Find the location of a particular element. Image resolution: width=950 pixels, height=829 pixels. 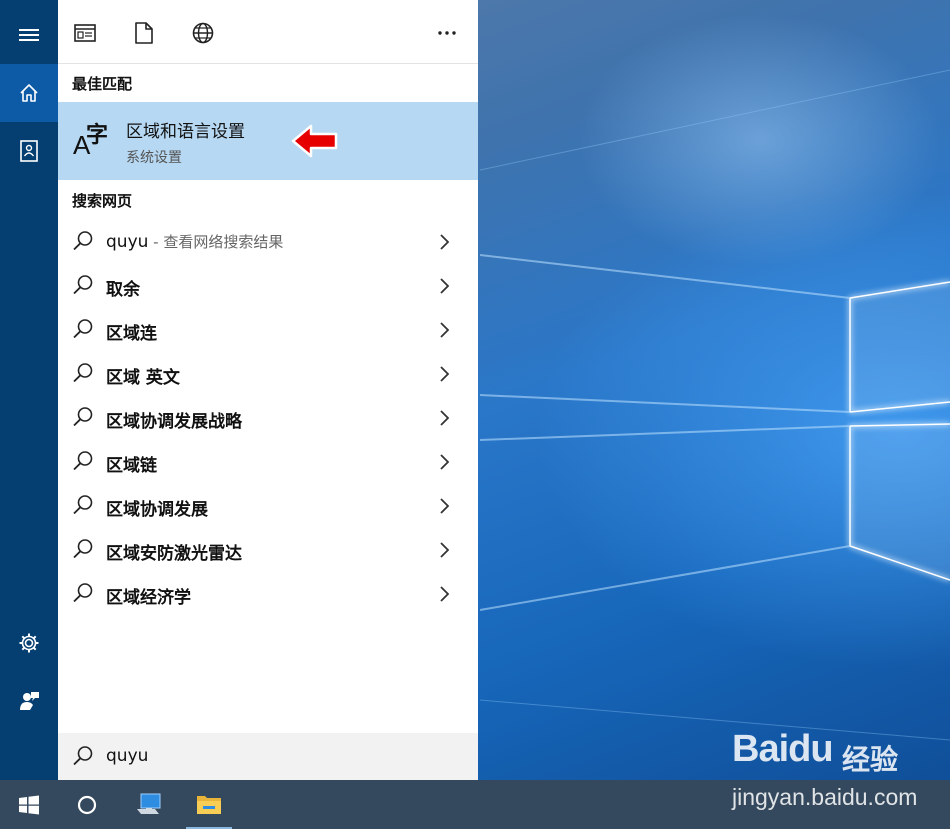

web-search-hint: - 查看网络搜索结果 is located at coordinates (216, 242).